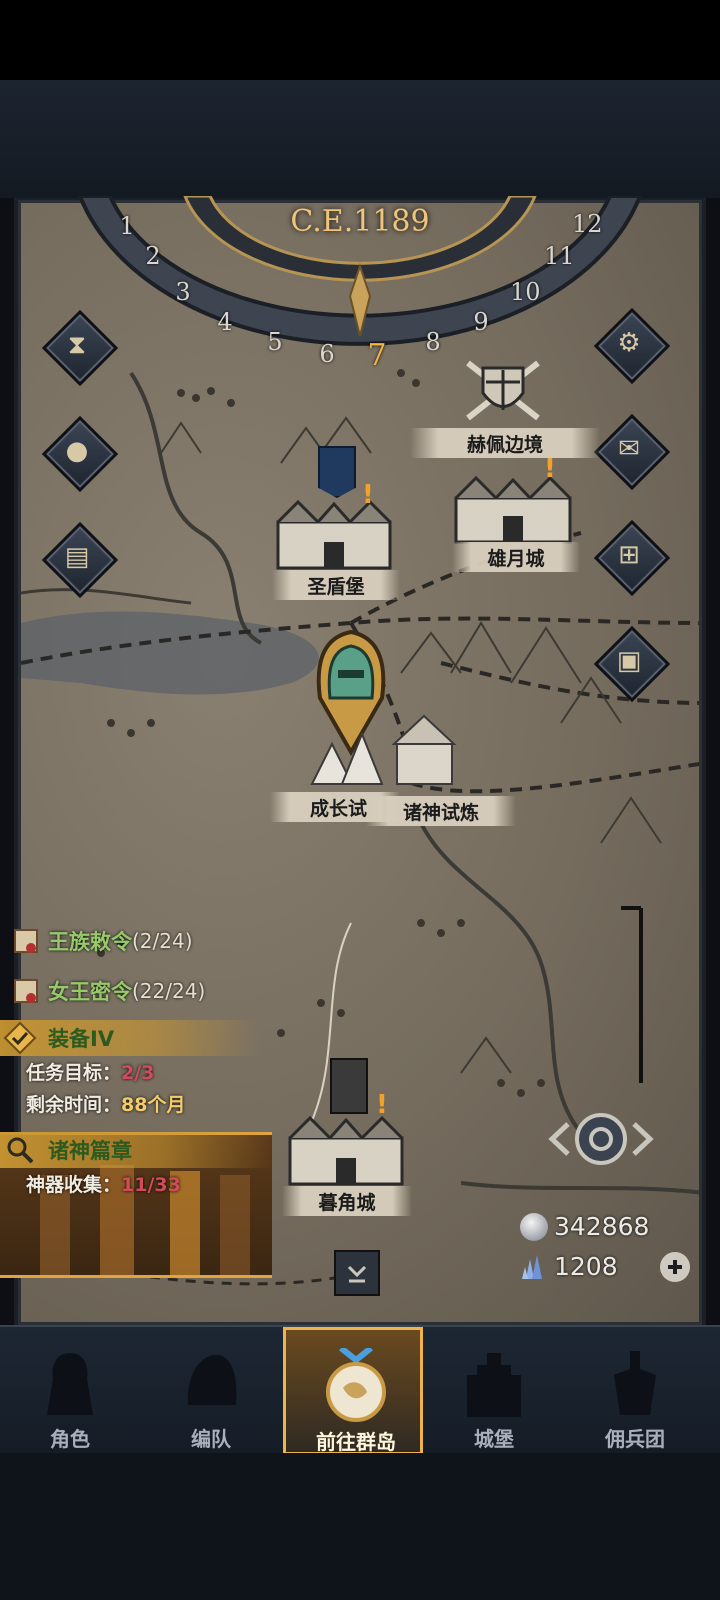 The width and height of the screenshot is (720, 1600). I want to click on money-bag-icon: ●, so click(77, 451).